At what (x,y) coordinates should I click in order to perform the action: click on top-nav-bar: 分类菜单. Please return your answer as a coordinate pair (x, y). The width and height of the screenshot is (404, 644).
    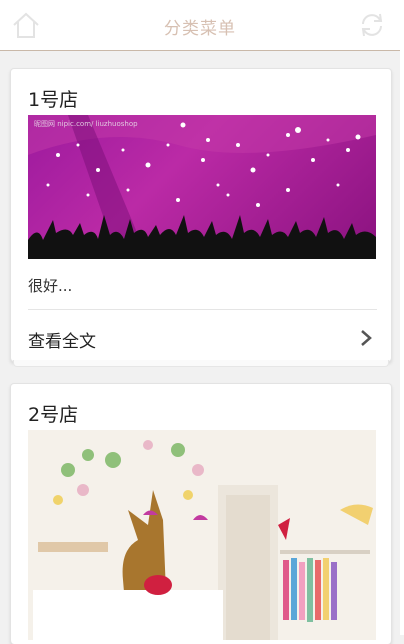
    Looking at the image, I should click on (200, 25).